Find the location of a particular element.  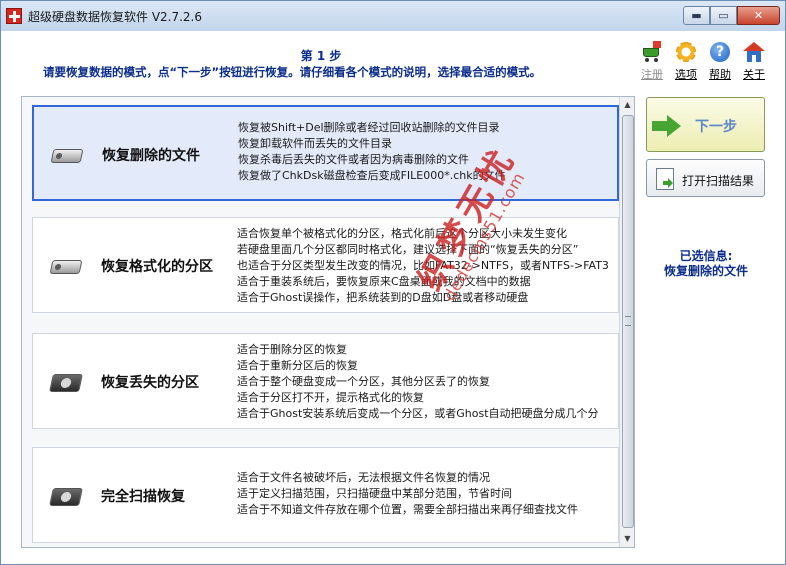

selected-info: 已选信息: 恢复删除的文件 is located at coordinates (706, 264).